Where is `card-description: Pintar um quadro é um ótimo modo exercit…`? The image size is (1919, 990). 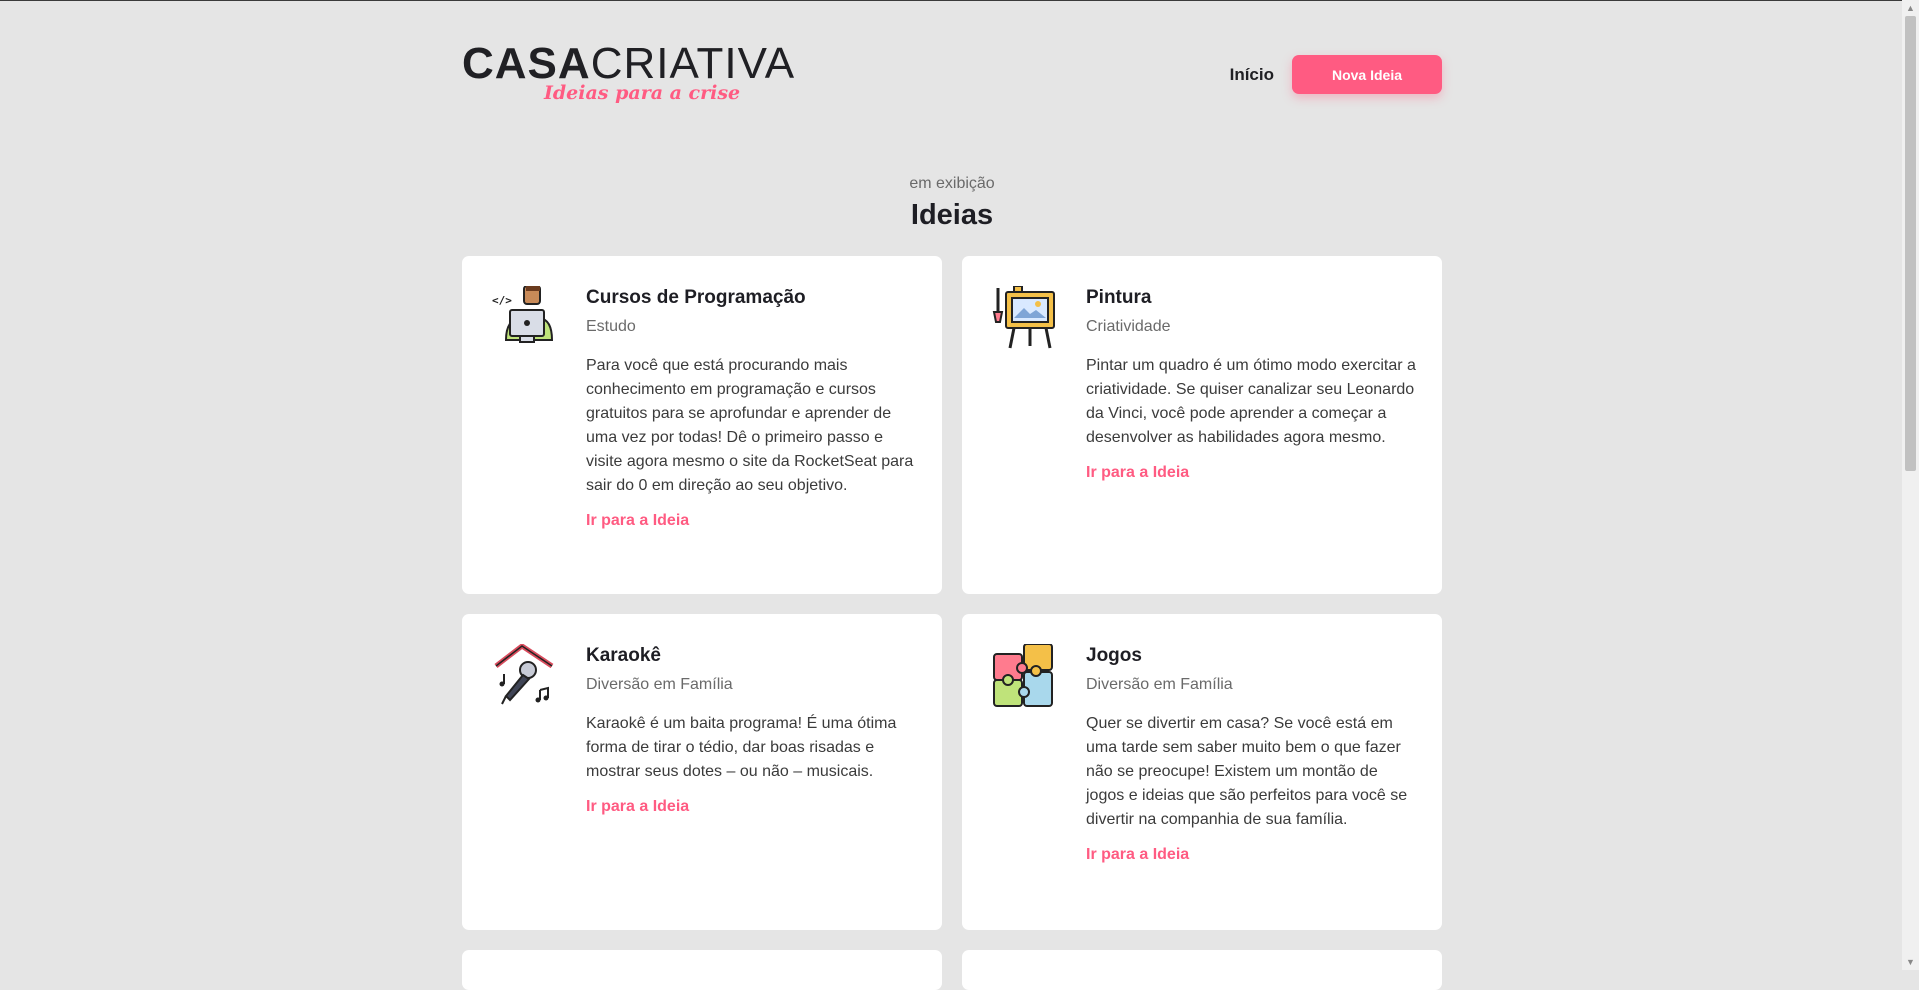 card-description: Pintar um quadro é um ótimo modo exercit… is located at coordinates (1251, 401).